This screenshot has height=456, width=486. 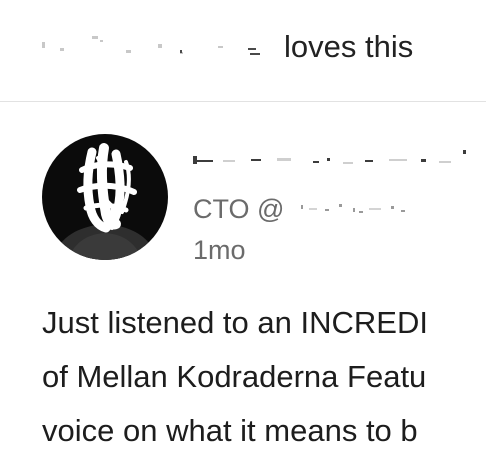 What do you see at coordinates (243, 101) in the screenshot?
I see `divider` at bounding box center [243, 101].